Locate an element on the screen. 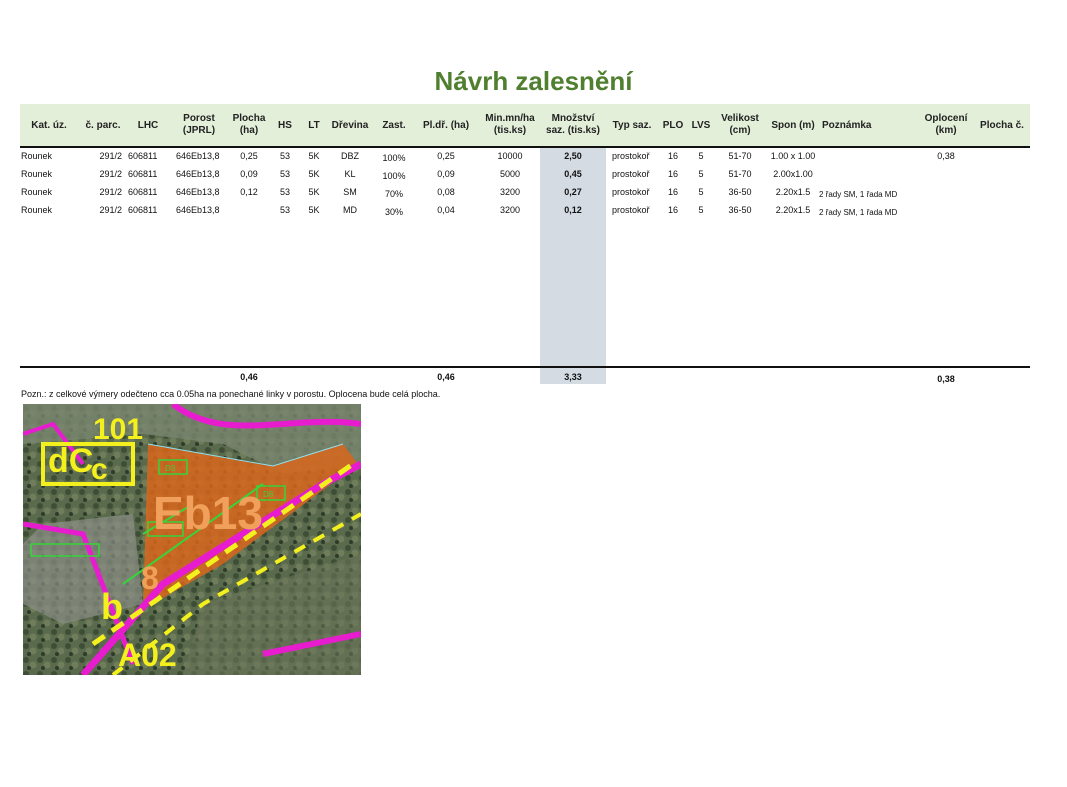 Image resolution: width=1067 pixels, height=787 pixels. map-label-c: c is located at coordinates (99, 469).